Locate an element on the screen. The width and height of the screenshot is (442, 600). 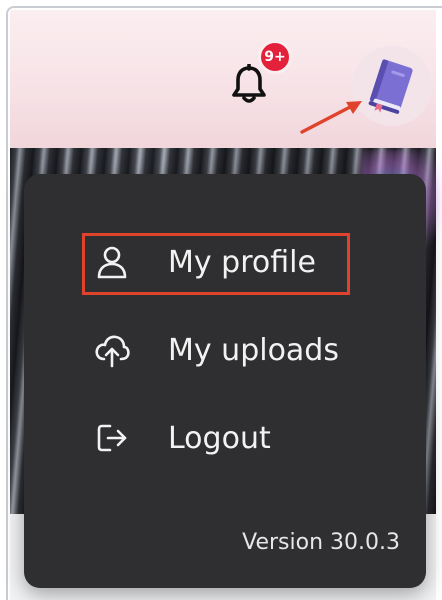
menu-item-my-uploads: My uploads is located at coordinates (242, 350).